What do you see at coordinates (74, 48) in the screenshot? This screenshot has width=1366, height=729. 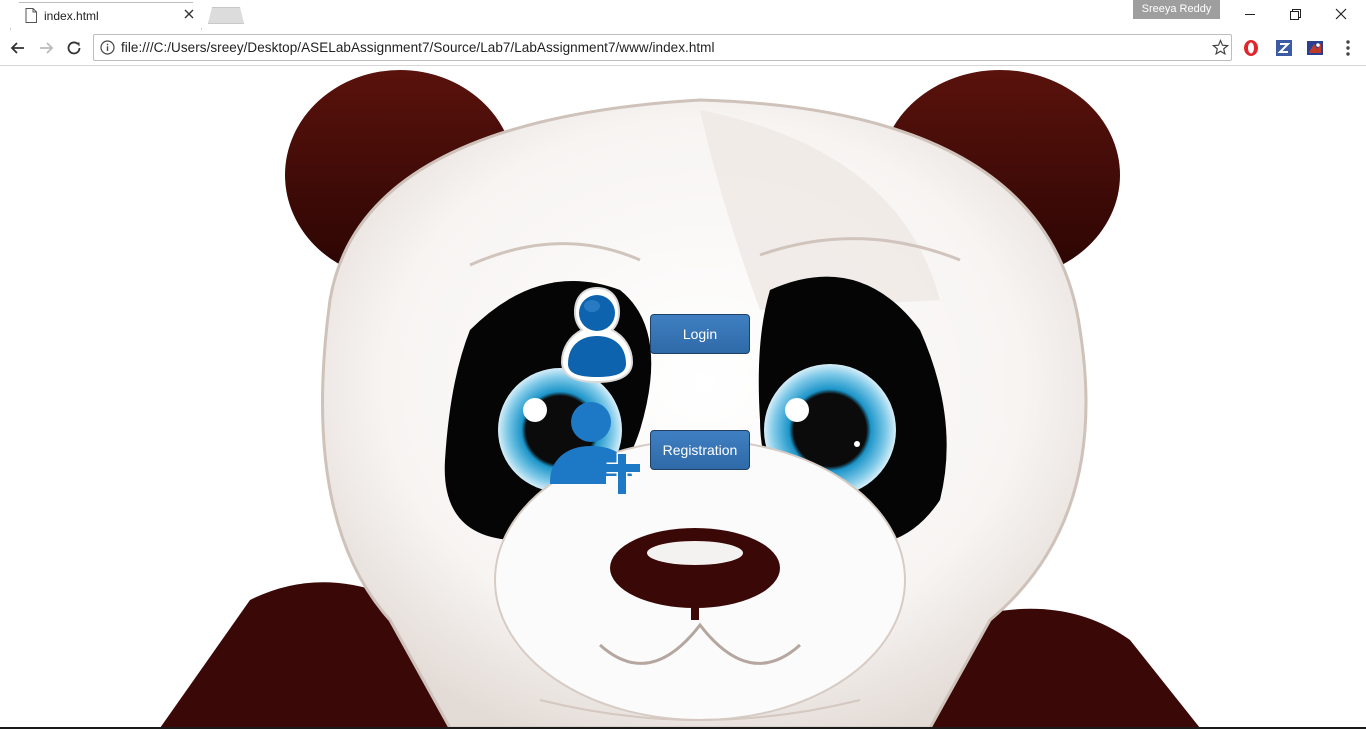 I see `reload-icon` at bounding box center [74, 48].